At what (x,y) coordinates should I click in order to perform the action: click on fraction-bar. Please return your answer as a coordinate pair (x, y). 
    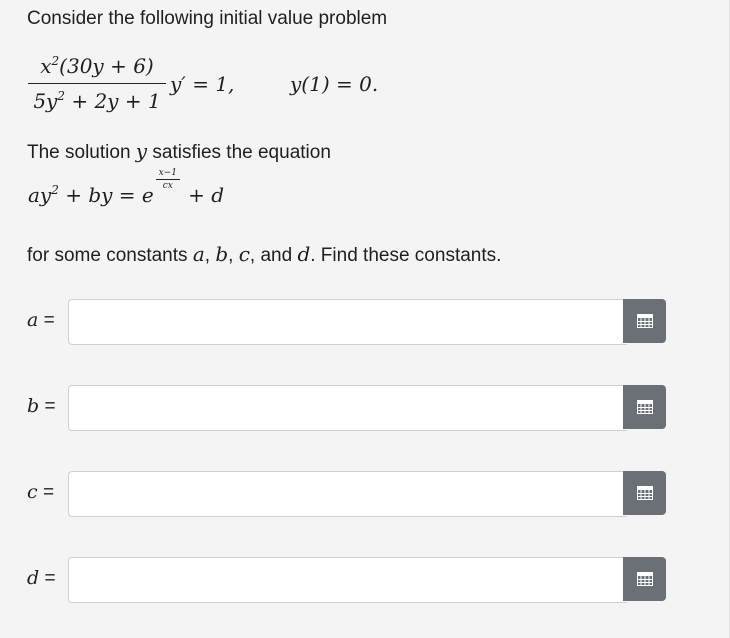
    Looking at the image, I should click on (97, 83).